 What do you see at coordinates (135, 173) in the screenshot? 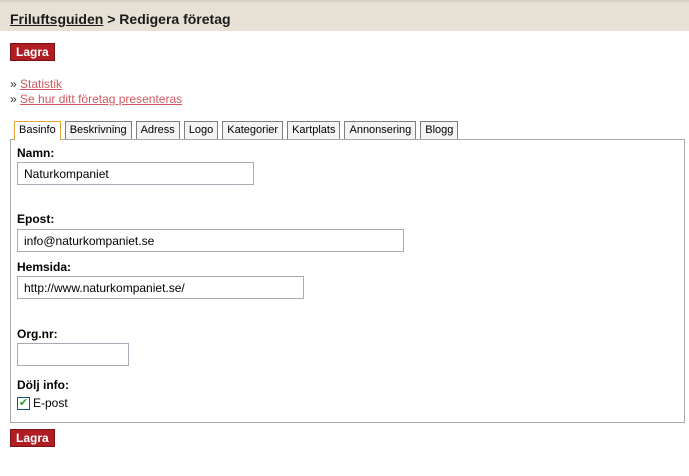
I see `name-field` at bounding box center [135, 173].